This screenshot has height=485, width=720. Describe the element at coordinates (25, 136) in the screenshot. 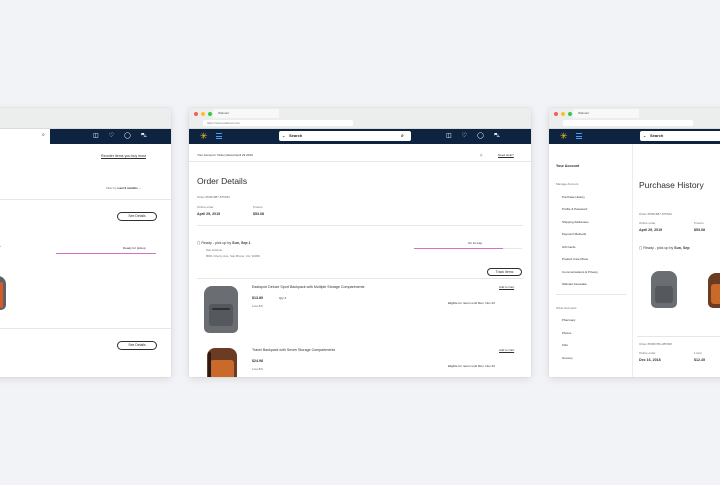

I see `search-field-fragment: ⌕` at that location.